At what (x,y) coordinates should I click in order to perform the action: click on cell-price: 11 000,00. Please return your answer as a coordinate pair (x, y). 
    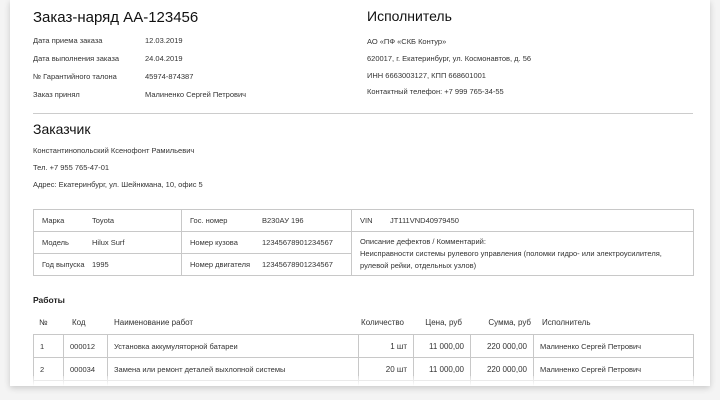
    Looking at the image, I should click on (442, 346).